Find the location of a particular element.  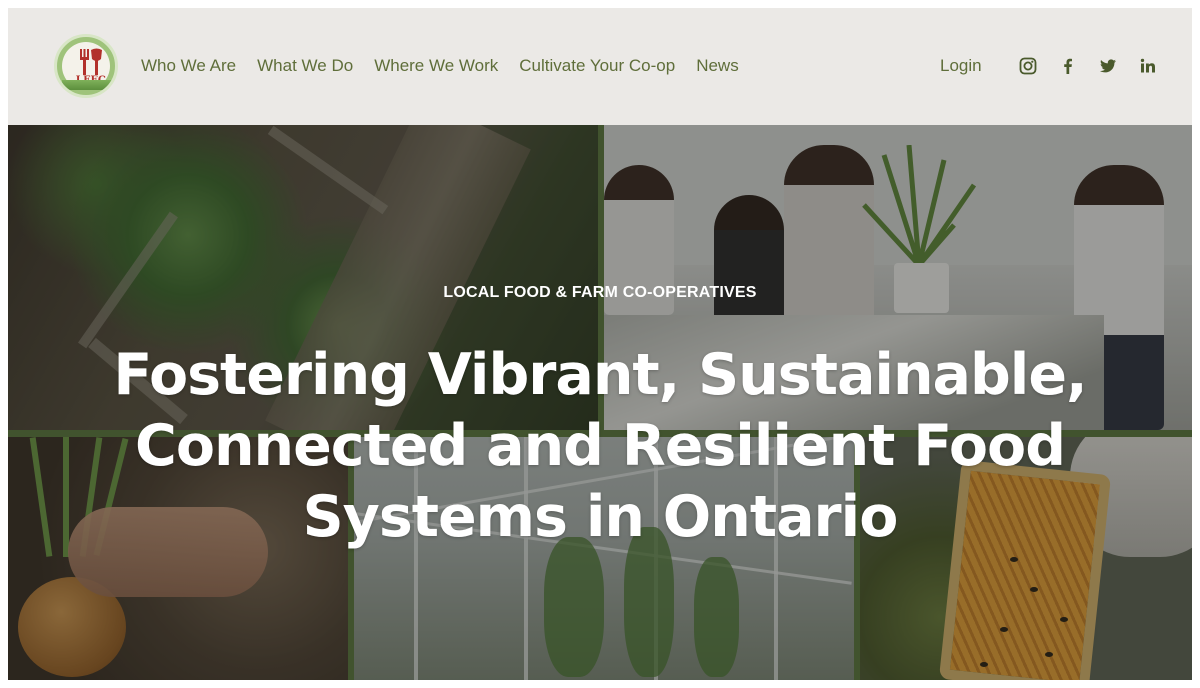

hero-headline-line: Connected and Resilient Food is located at coordinates (600, 446).